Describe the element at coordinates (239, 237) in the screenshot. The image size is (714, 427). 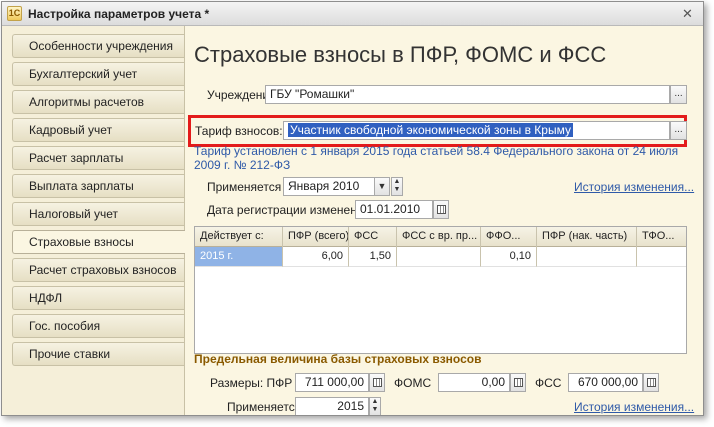
I see `column-header: Действует с:` at that location.